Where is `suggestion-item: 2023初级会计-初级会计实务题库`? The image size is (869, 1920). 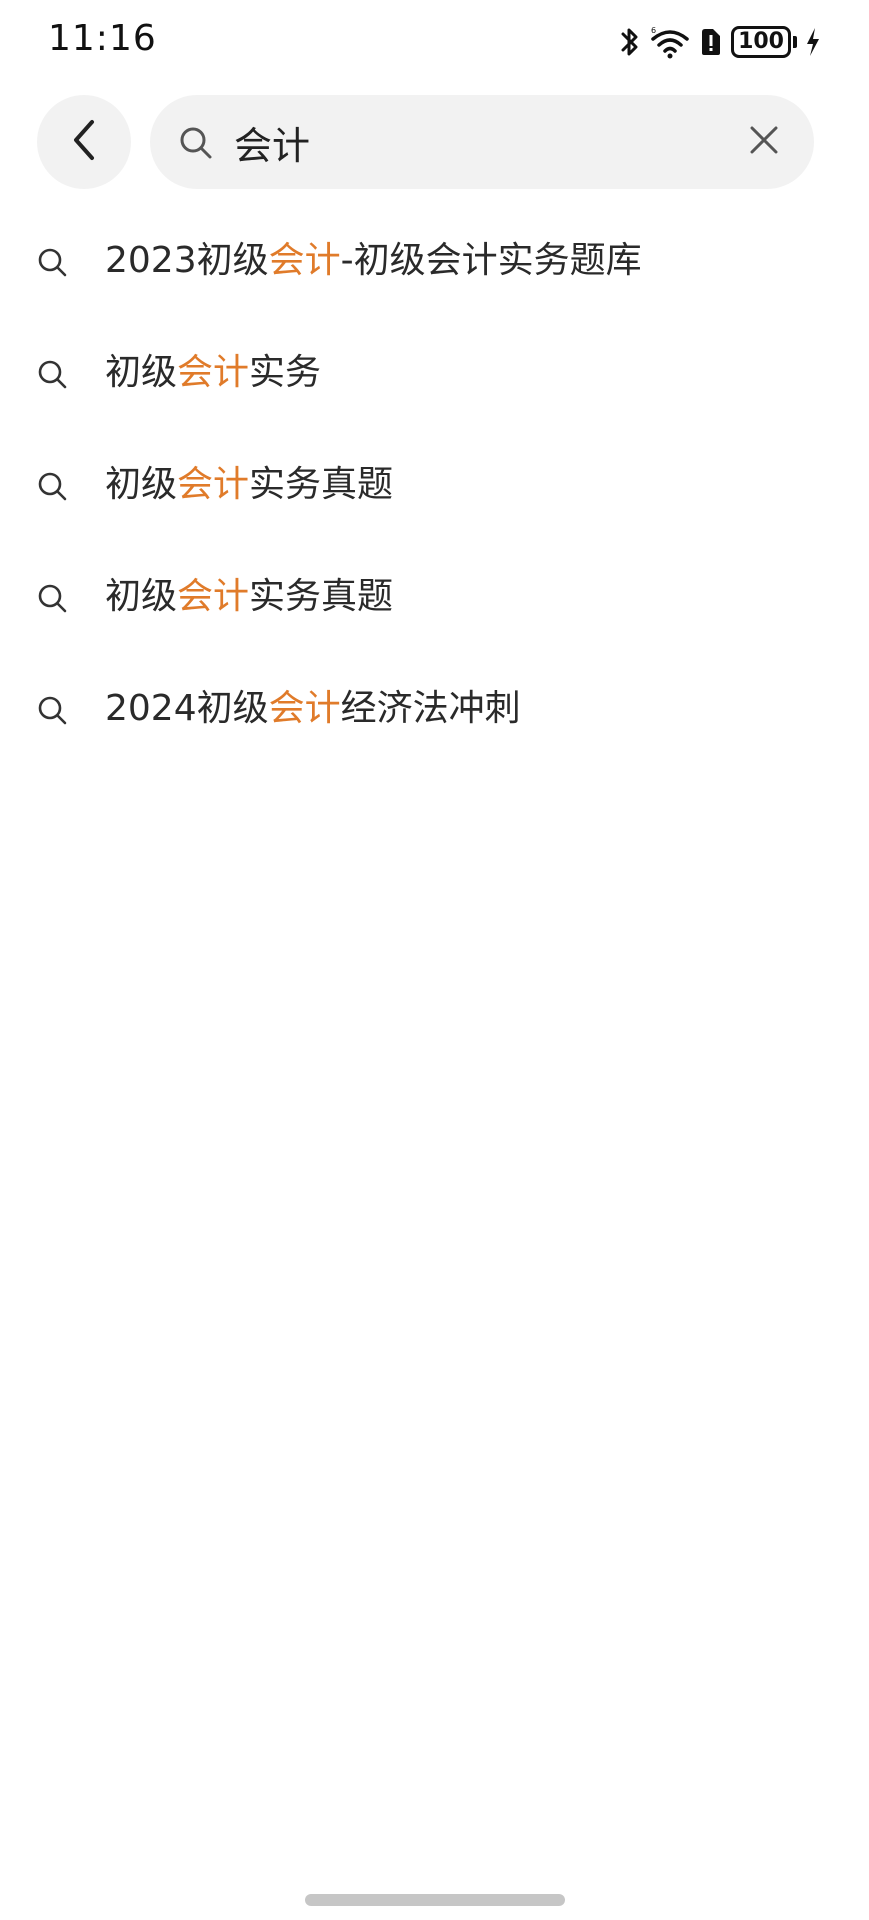 suggestion-item: 2023初级会计-初级会计实务题库 is located at coordinates (434, 262).